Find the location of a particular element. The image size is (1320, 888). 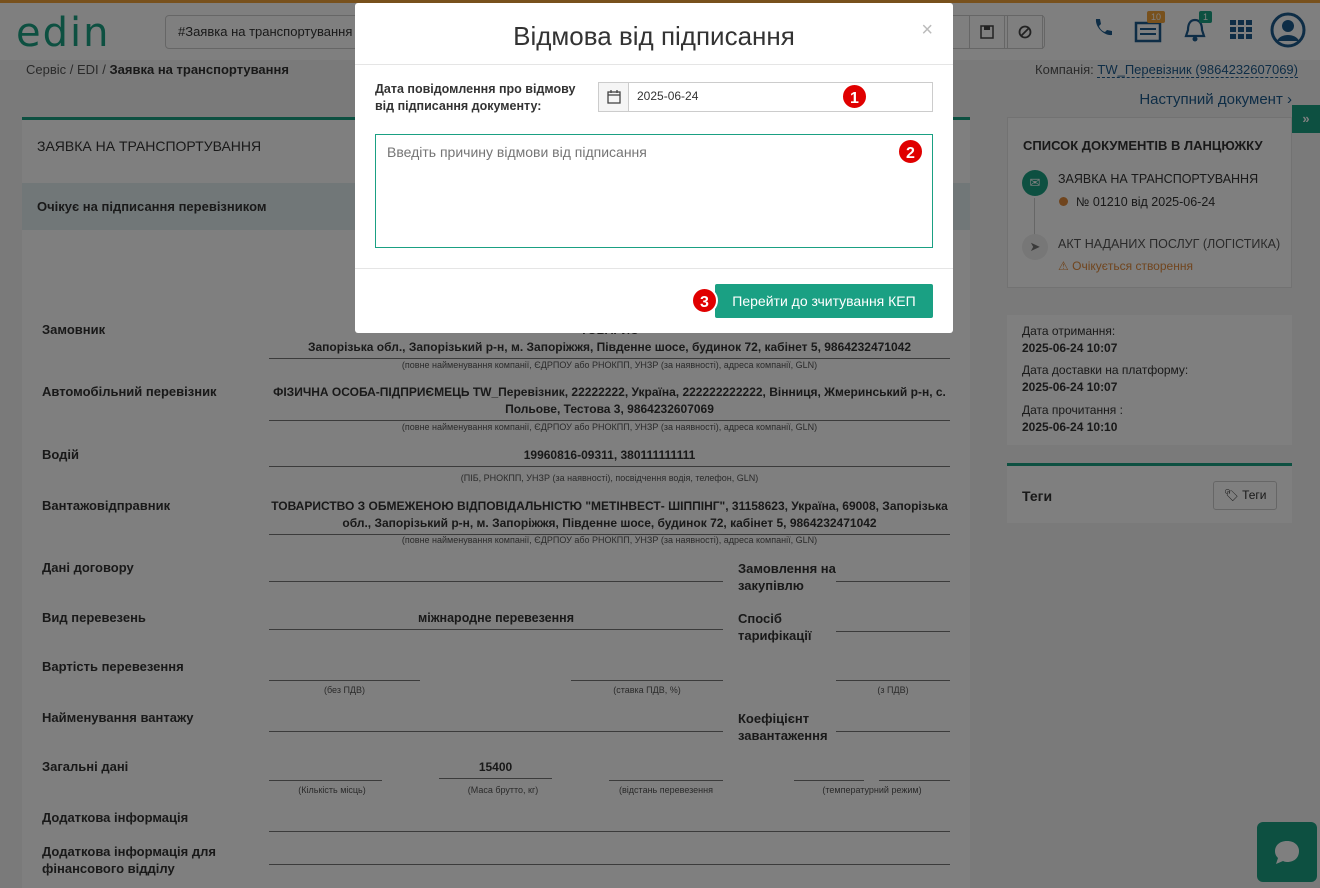

modal-header: Відмова від підписання × is located at coordinates (654, 34).